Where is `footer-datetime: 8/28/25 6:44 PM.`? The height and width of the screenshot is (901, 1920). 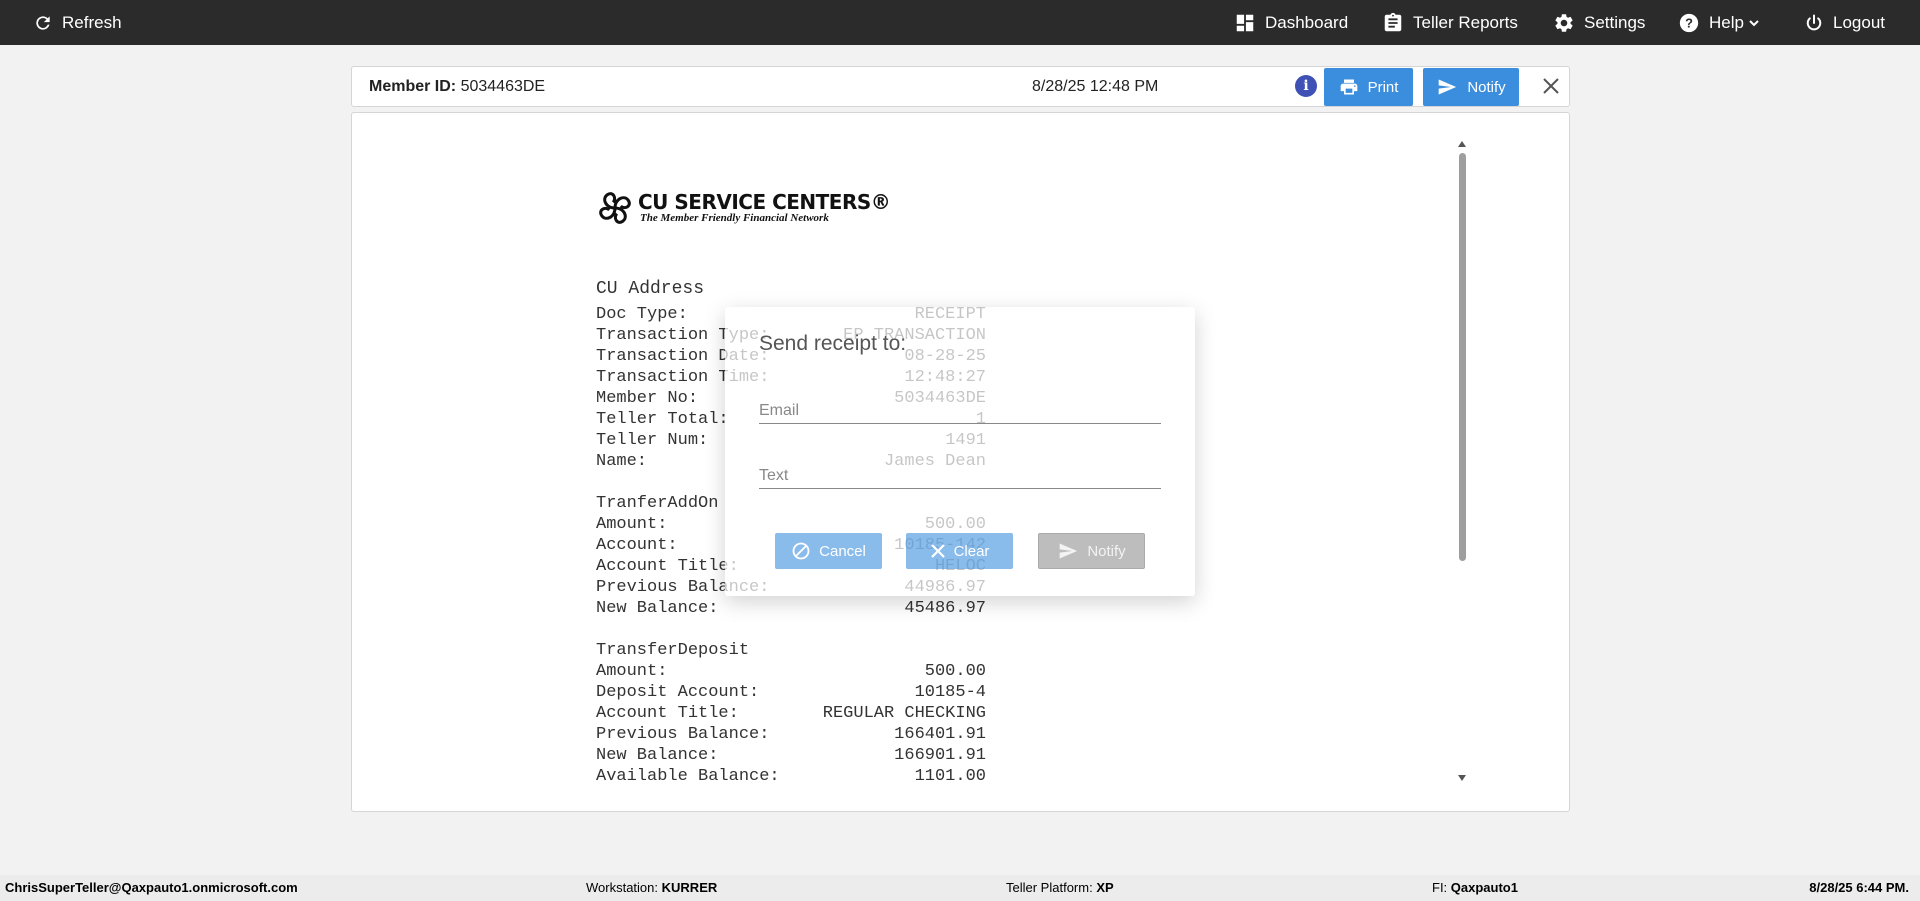 footer-datetime: 8/28/25 6:44 PM. is located at coordinates (1859, 887).